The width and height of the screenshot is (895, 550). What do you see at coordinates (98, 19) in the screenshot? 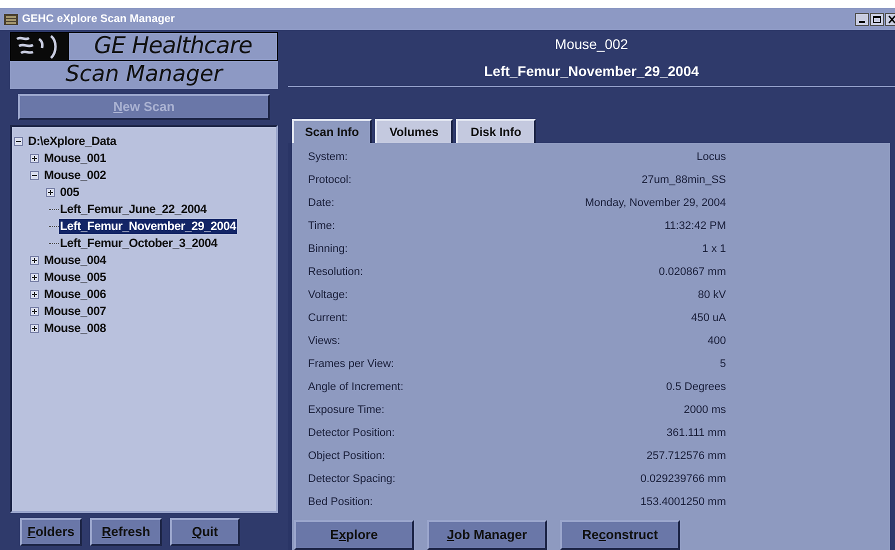
I see `window-title: GEHC eXplore Scan Manager` at bounding box center [98, 19].